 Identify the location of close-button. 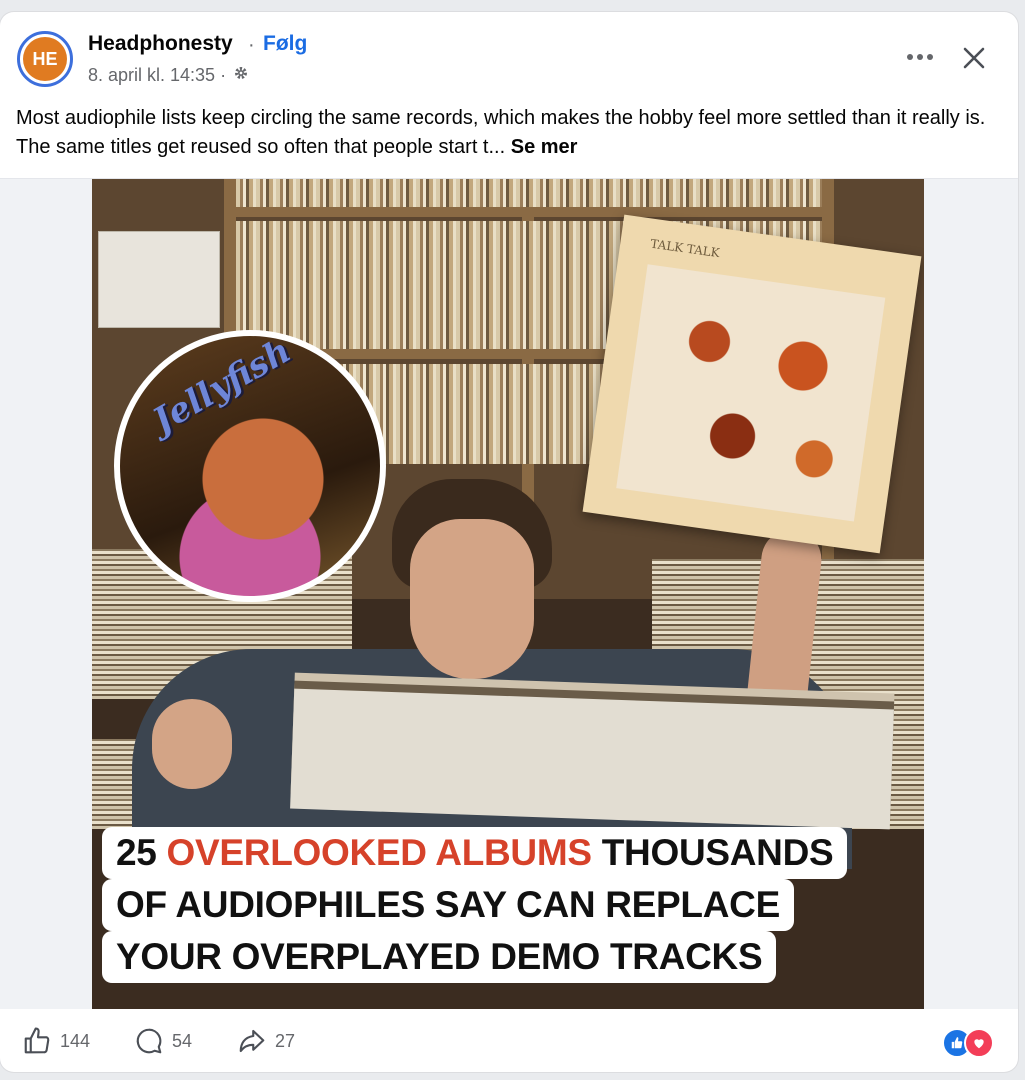
(974, 58).